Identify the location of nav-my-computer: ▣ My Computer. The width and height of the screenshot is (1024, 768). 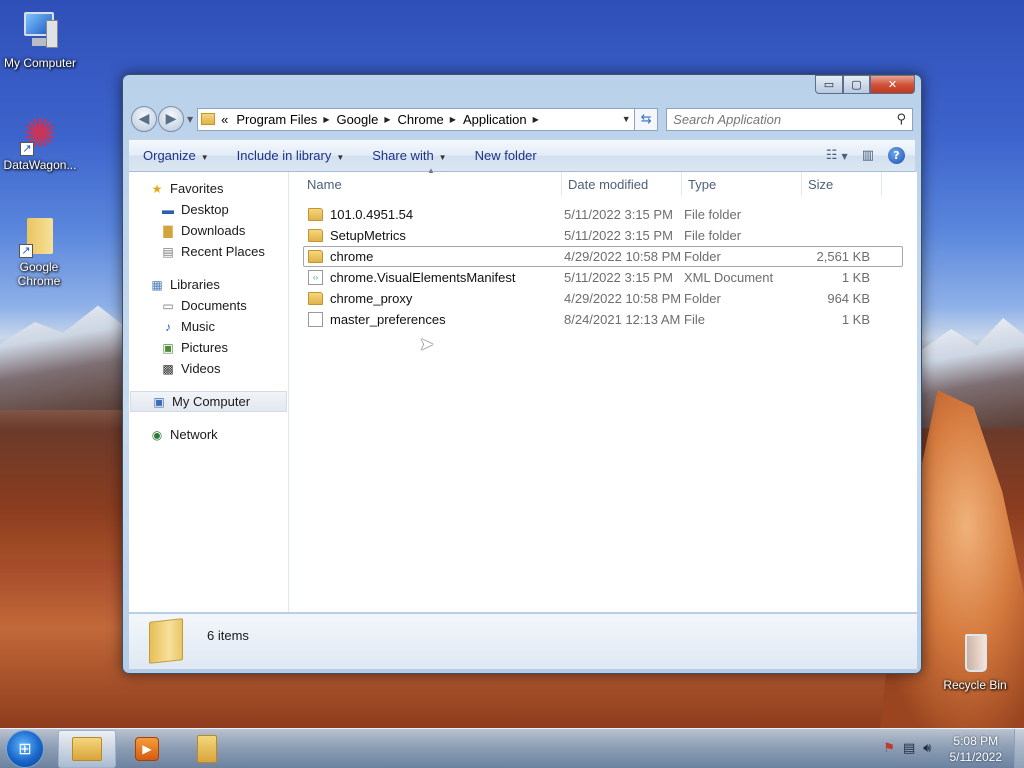
(208, 401).